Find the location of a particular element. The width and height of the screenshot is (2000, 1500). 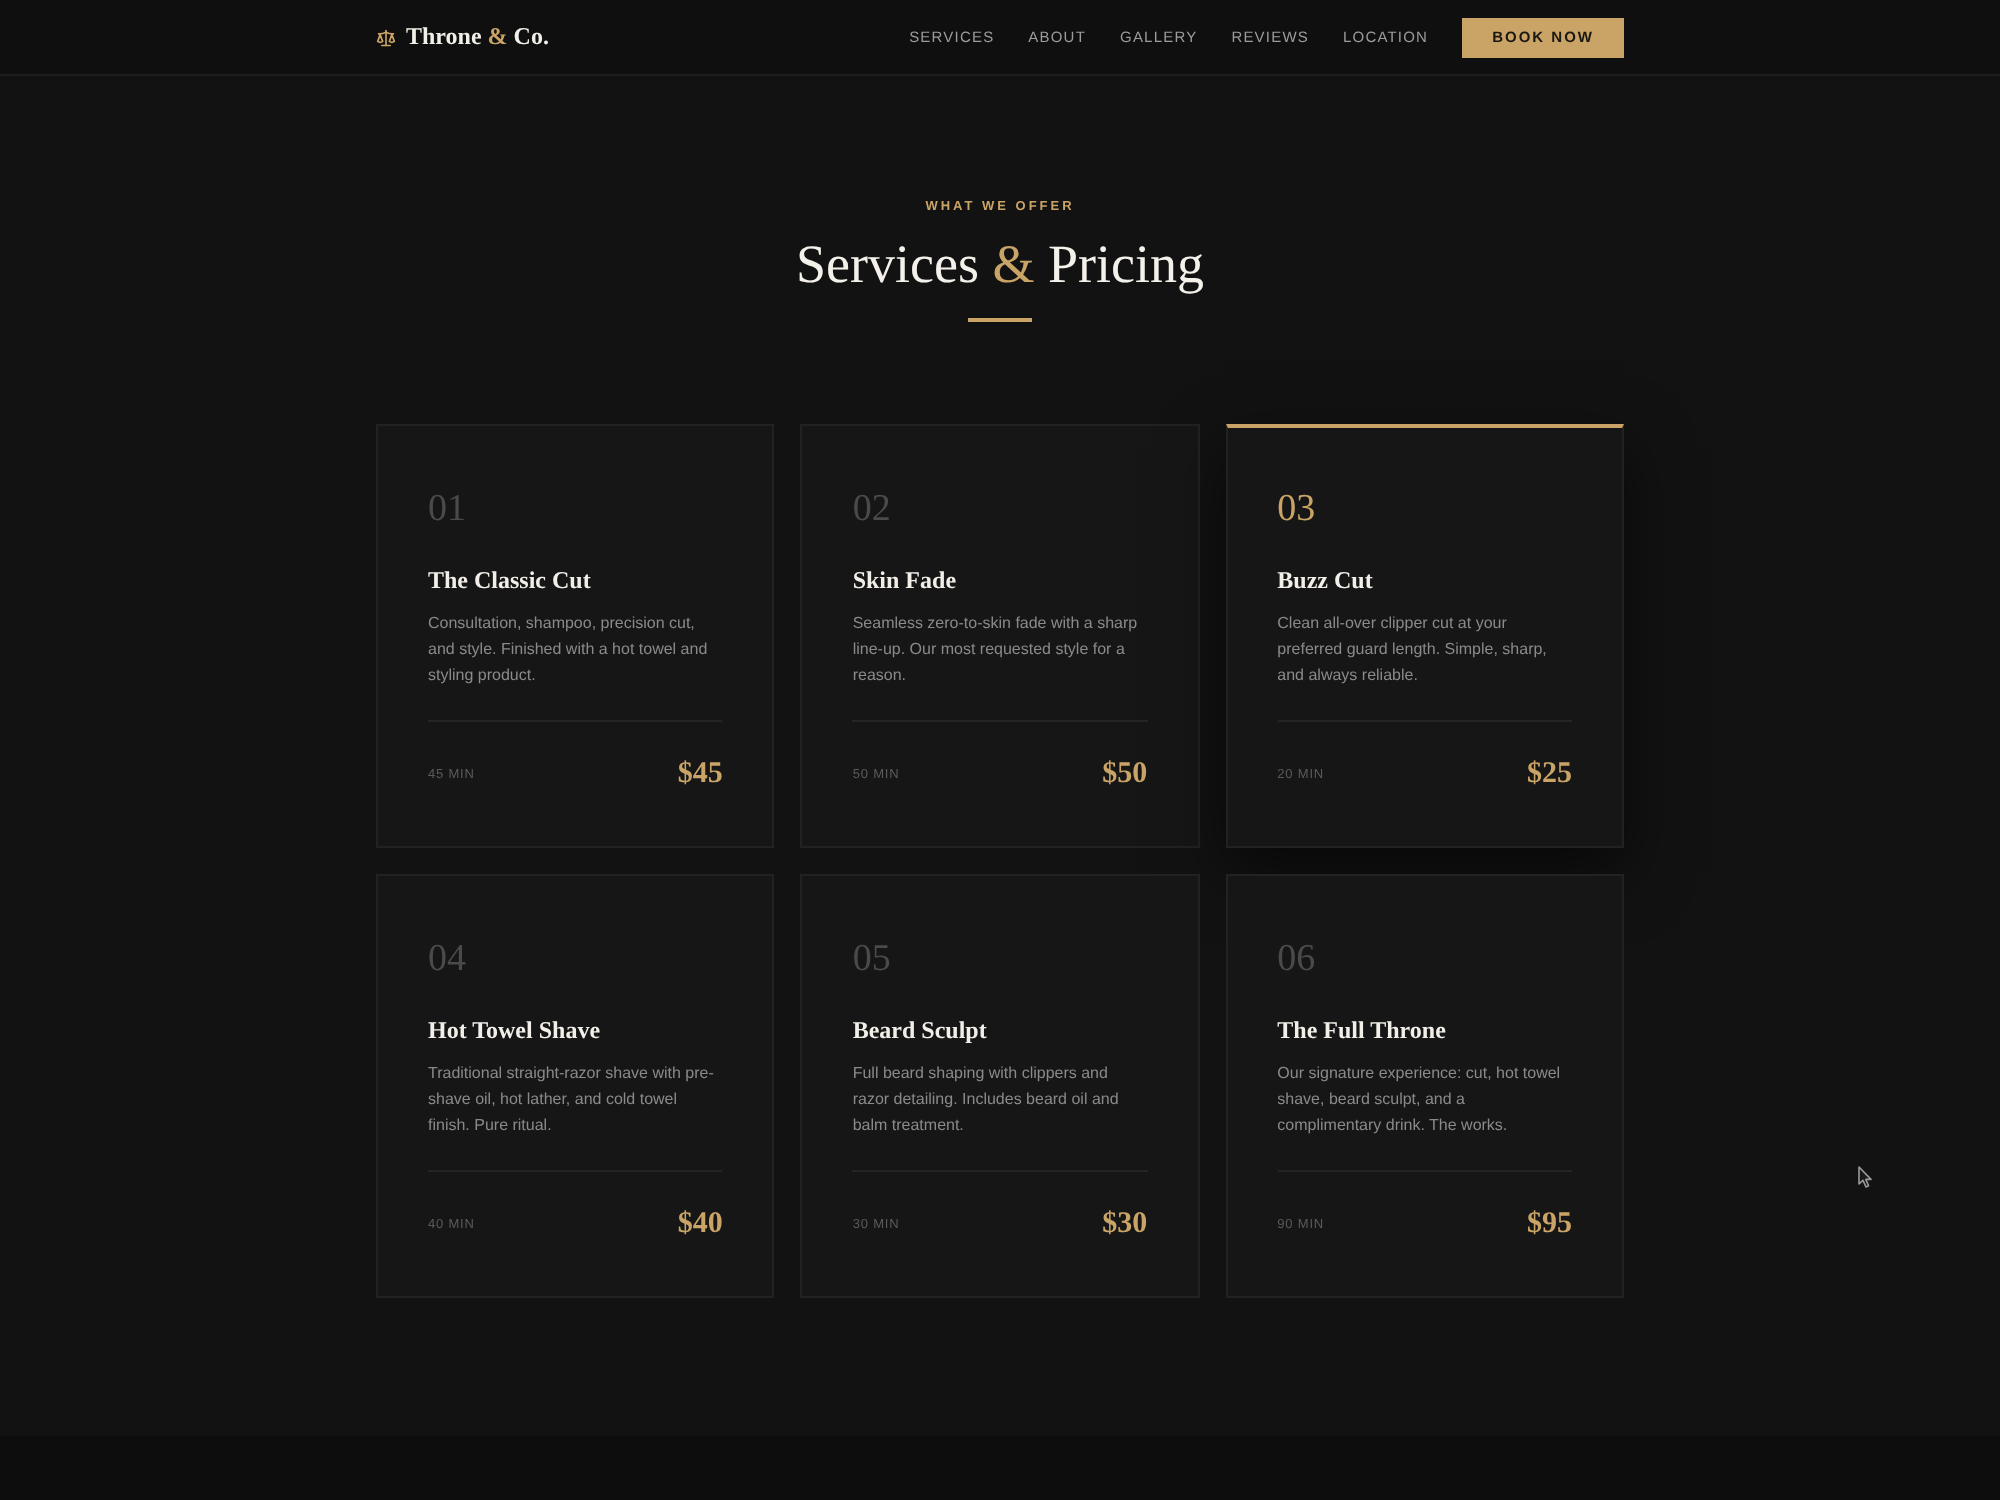

service-price: $95 is located at coordinates (1549, 1225).